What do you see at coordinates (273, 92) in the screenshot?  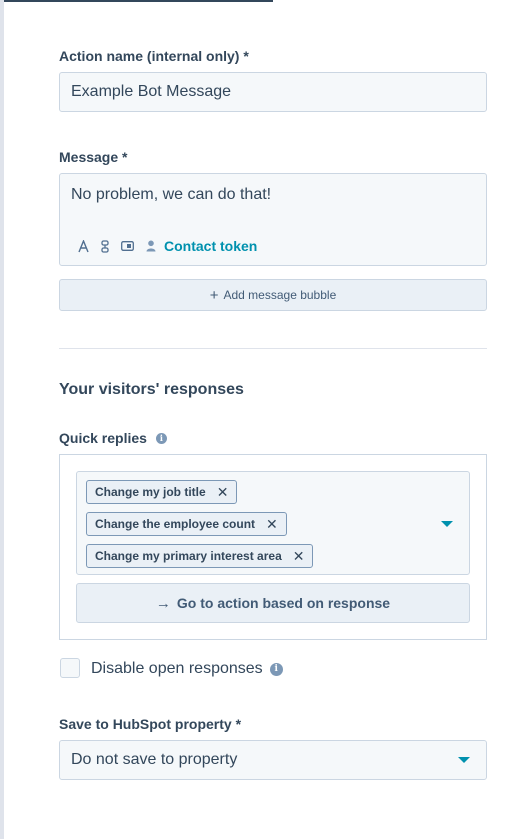 I see `action-name-input: Example Bot Message` at bounding box center [273, 92].